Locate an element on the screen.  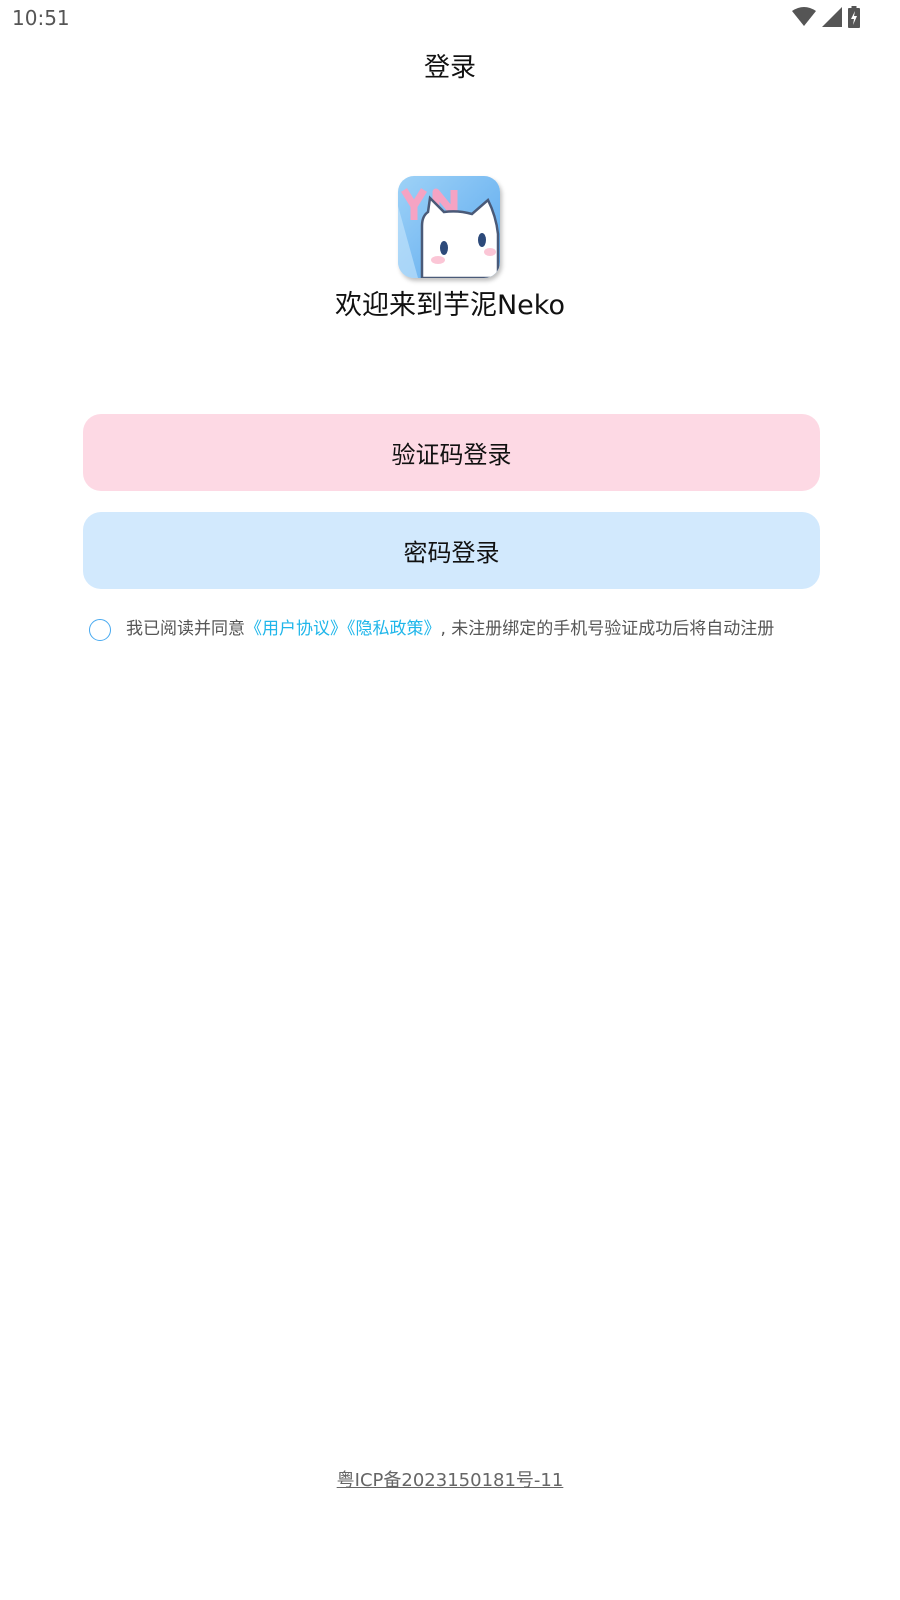
icp-footer: 粤ICP备2023150181号-11 is located at coordinates (450, 1479).